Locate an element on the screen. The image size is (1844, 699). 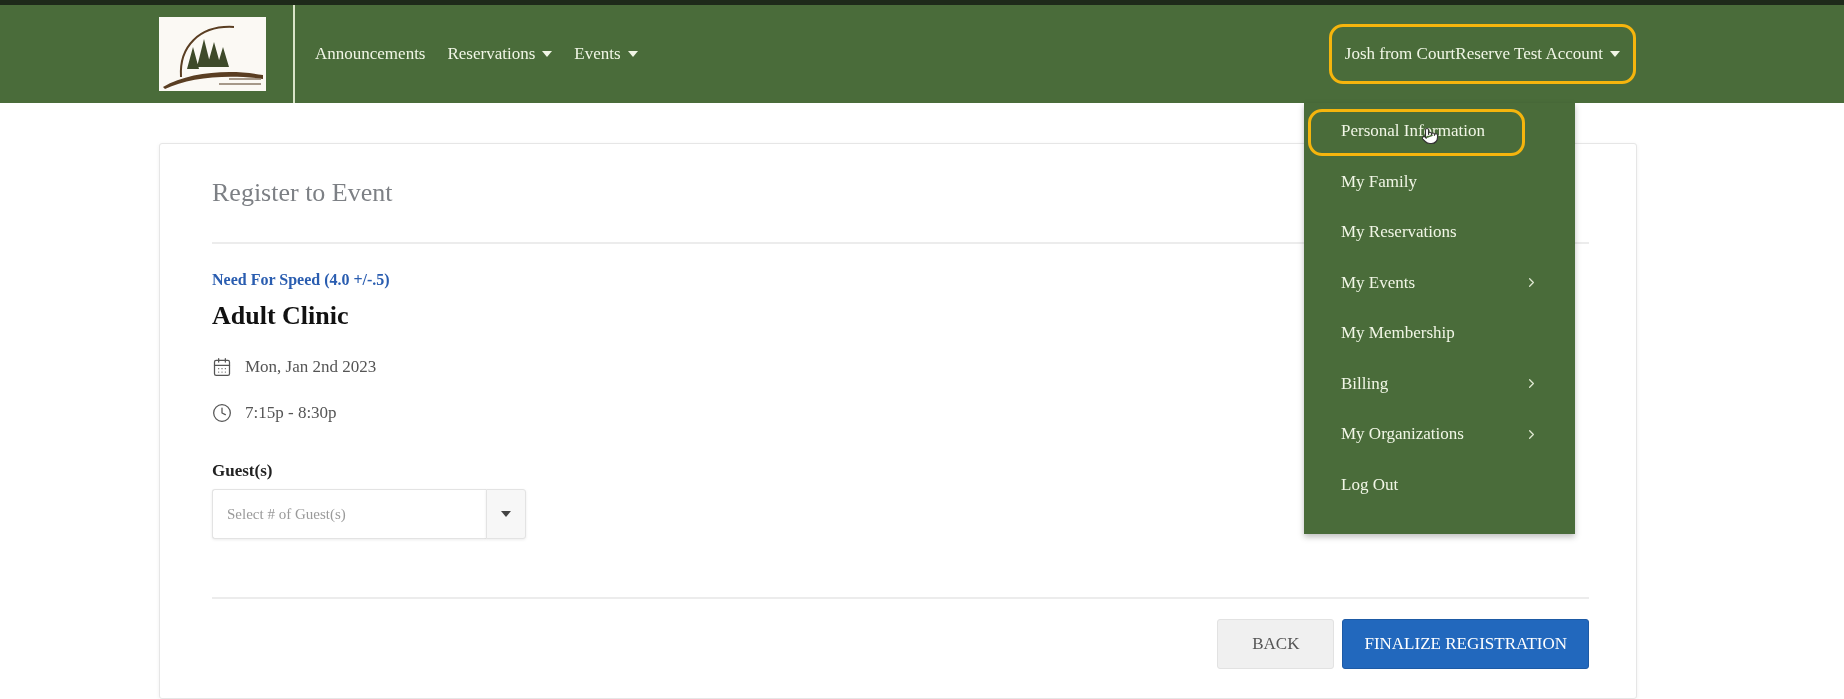
menu-item: Personal Information is located at coordinates (1439, 131).